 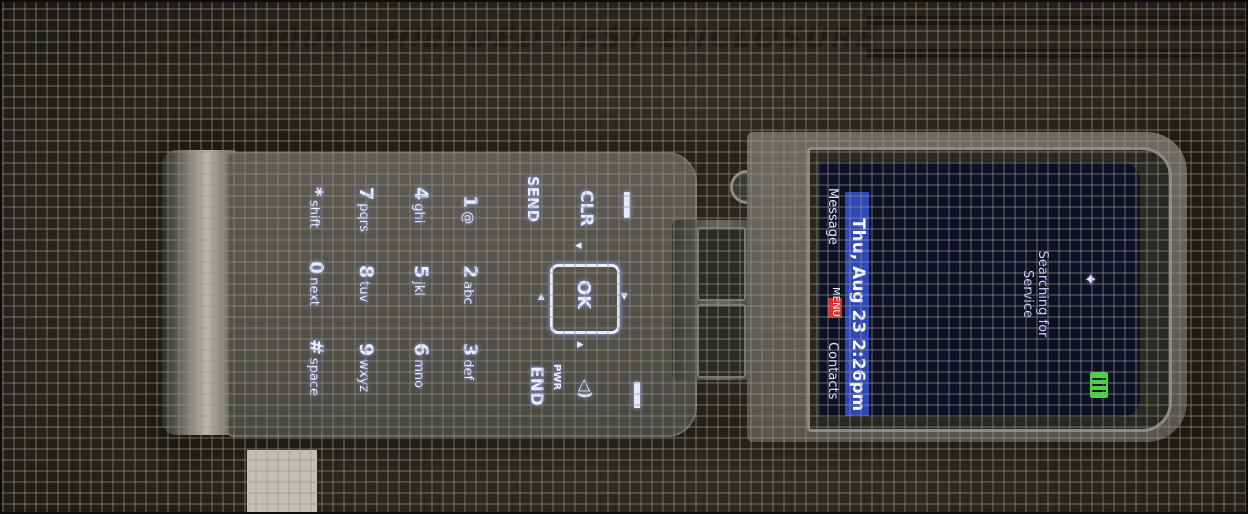 I want to click on carrier-line-1: Searching for, so click(x=1042, y=294).